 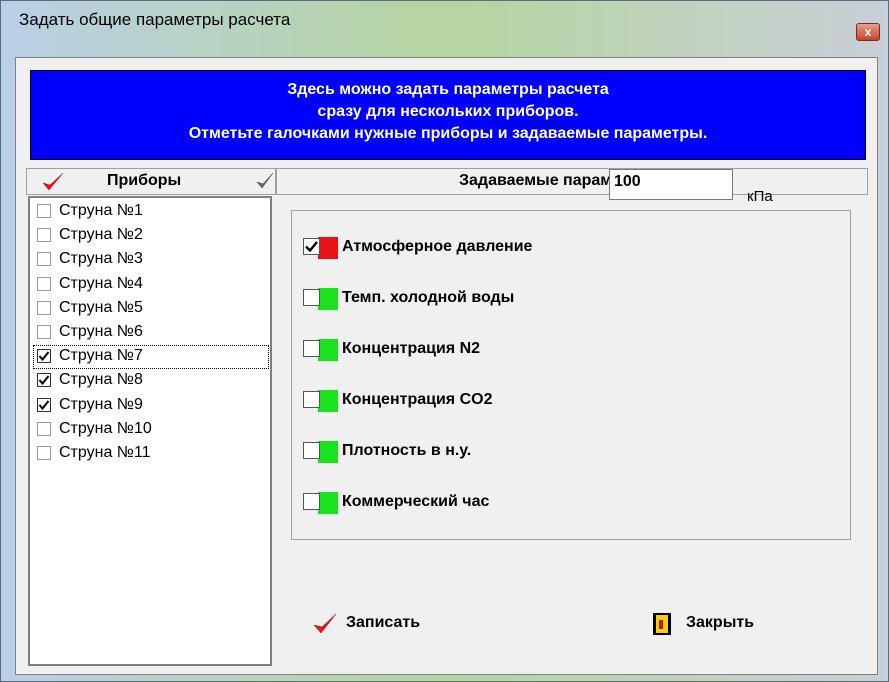 What do you see at coordinates (151, 309) in the screenshot?
I see `device-item: Струна №5` at bounding box center [151, 309].